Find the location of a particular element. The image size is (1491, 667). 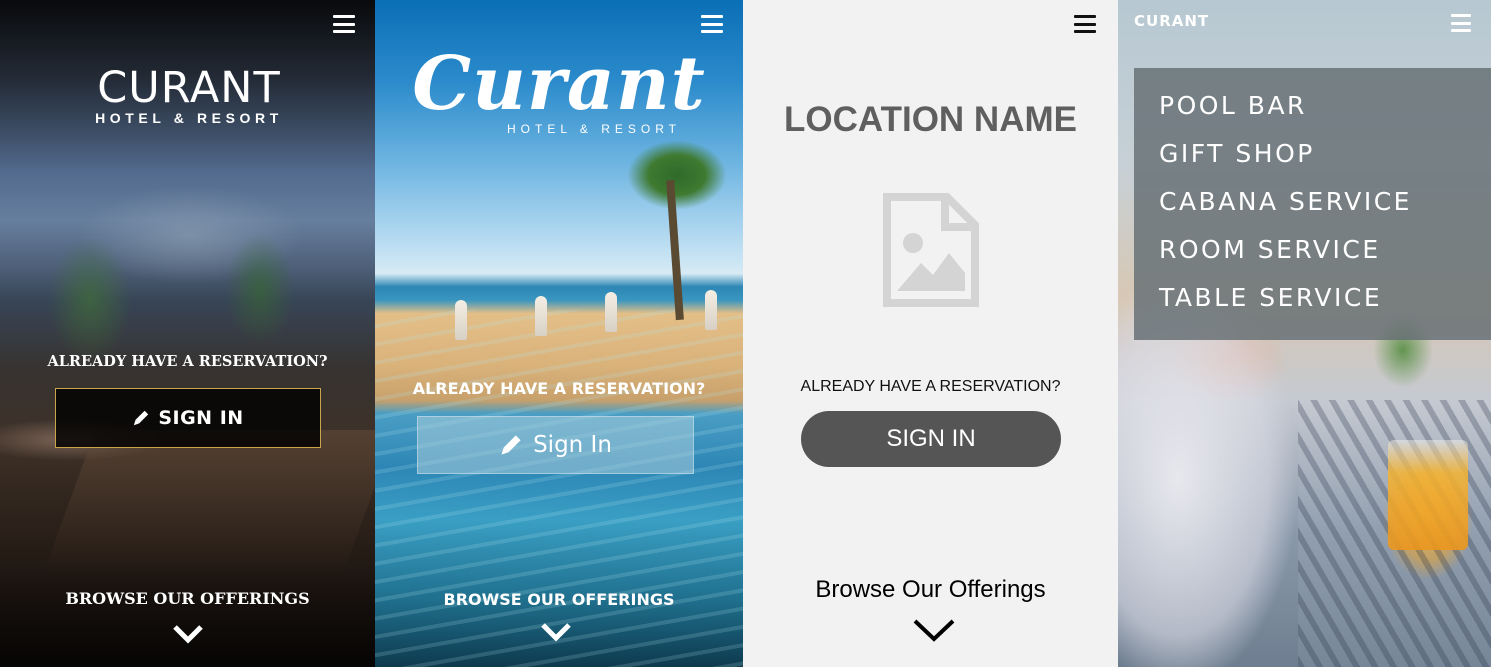

menu-item-pool-bar: POOL BAR is located at coordinates (1325, 106).